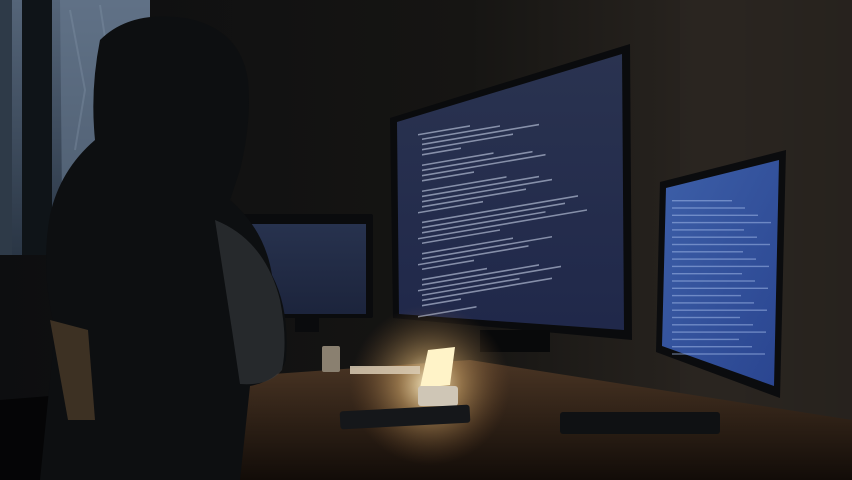  I want to click on cup, so click(331, 359).